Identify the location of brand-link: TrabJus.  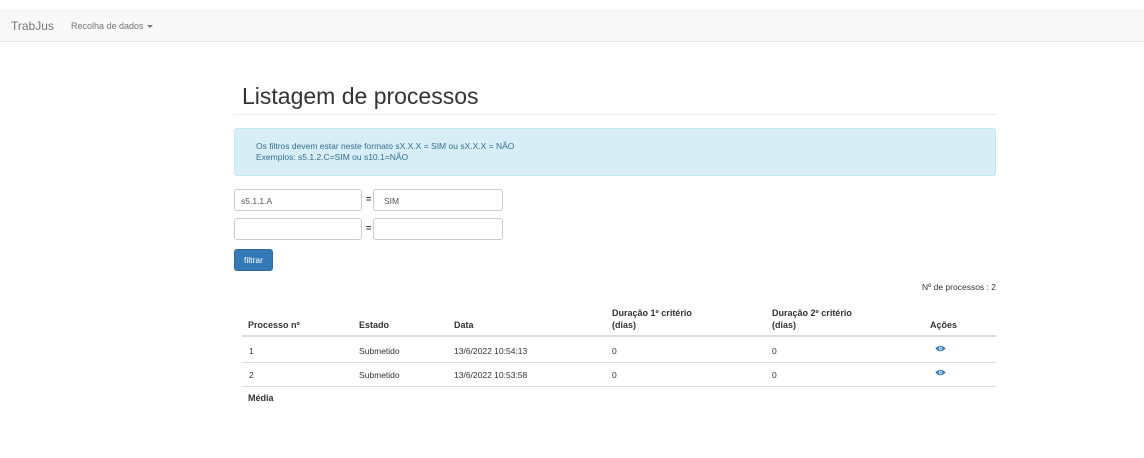
(32, 26).